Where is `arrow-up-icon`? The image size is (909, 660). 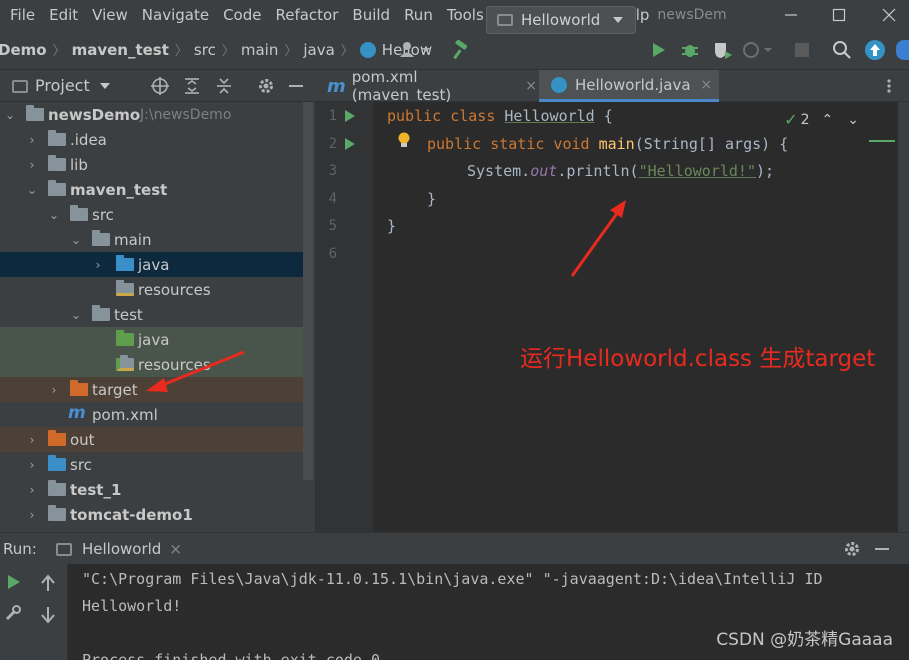
arrow-up-icon is located at coordinates (48, 583).